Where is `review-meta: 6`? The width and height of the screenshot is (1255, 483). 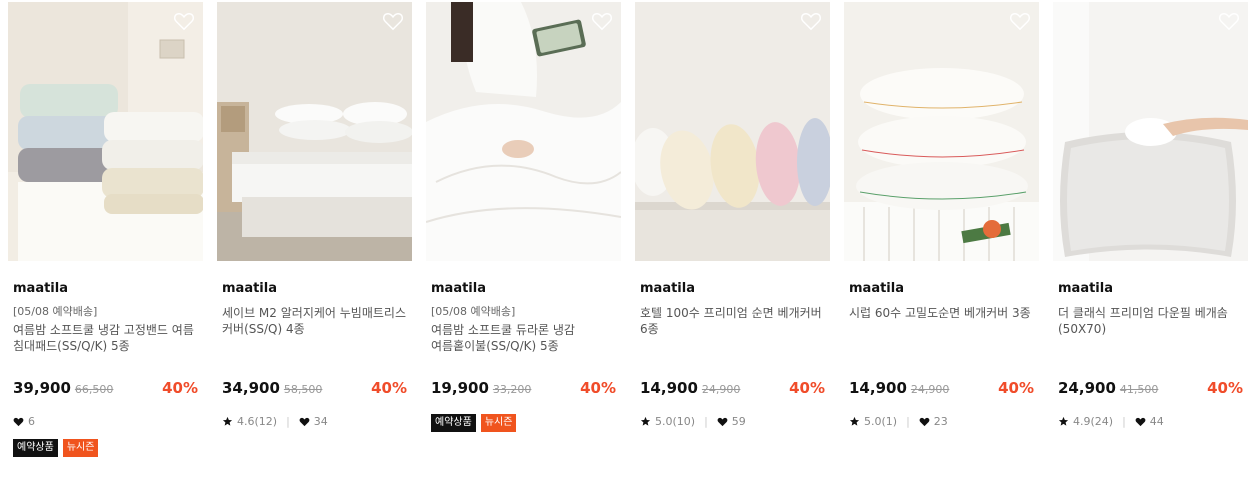
review-meta: 6 is located at coordinates (24, 421).